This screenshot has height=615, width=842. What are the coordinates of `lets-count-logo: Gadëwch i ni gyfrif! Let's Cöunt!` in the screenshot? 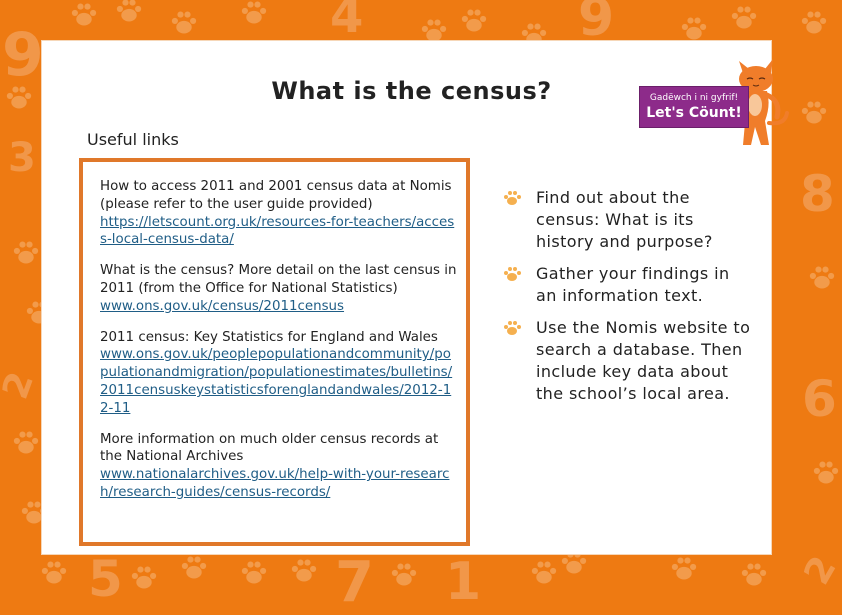 It's located at (719, 102).